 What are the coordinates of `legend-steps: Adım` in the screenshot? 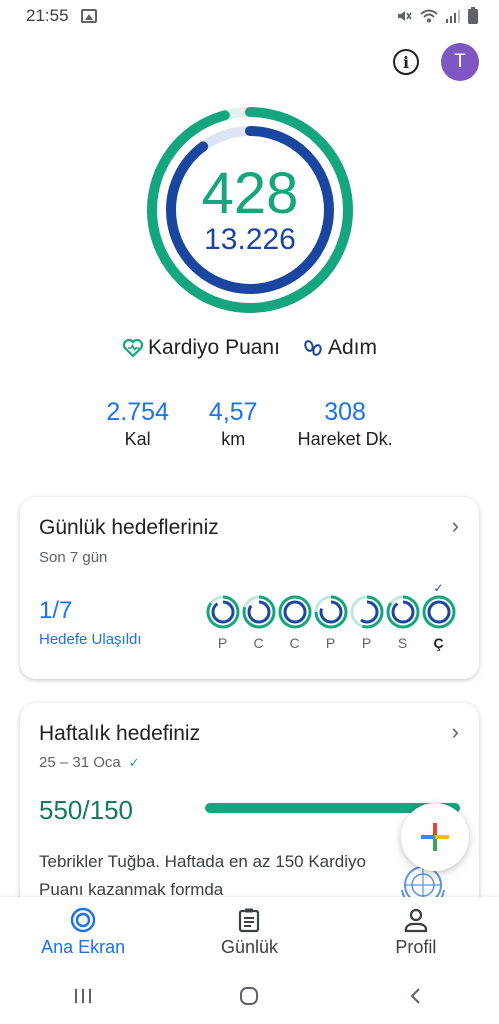 It's located at (339, 348).